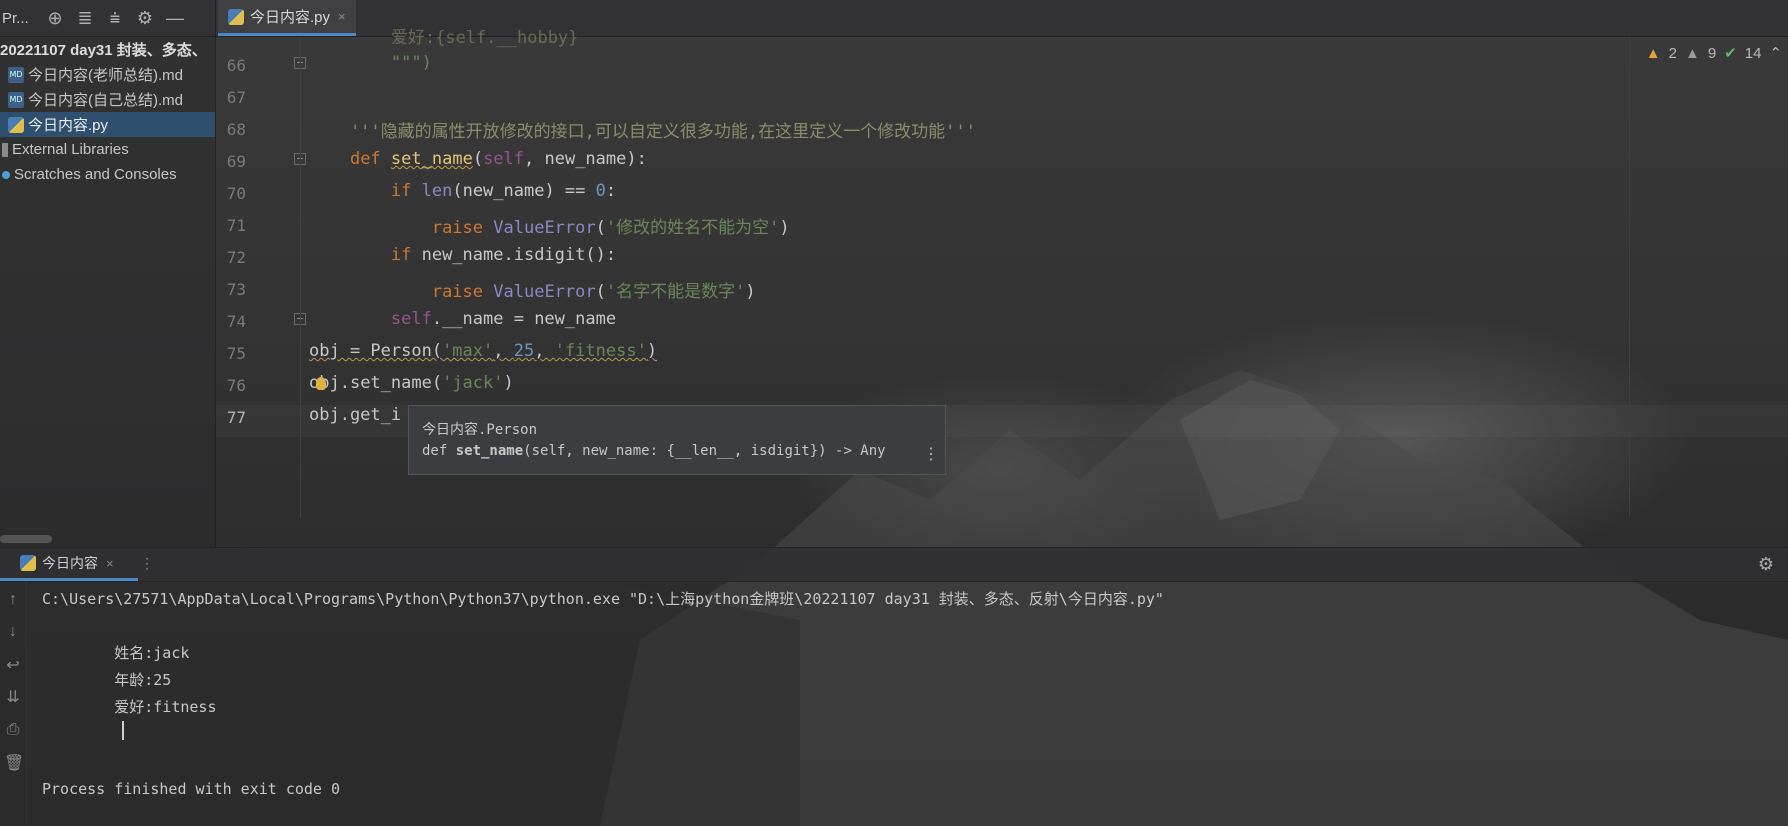  I want to click on tree-item-project-folder: 20221107 day31 封装、多态、, so click(107, 49).